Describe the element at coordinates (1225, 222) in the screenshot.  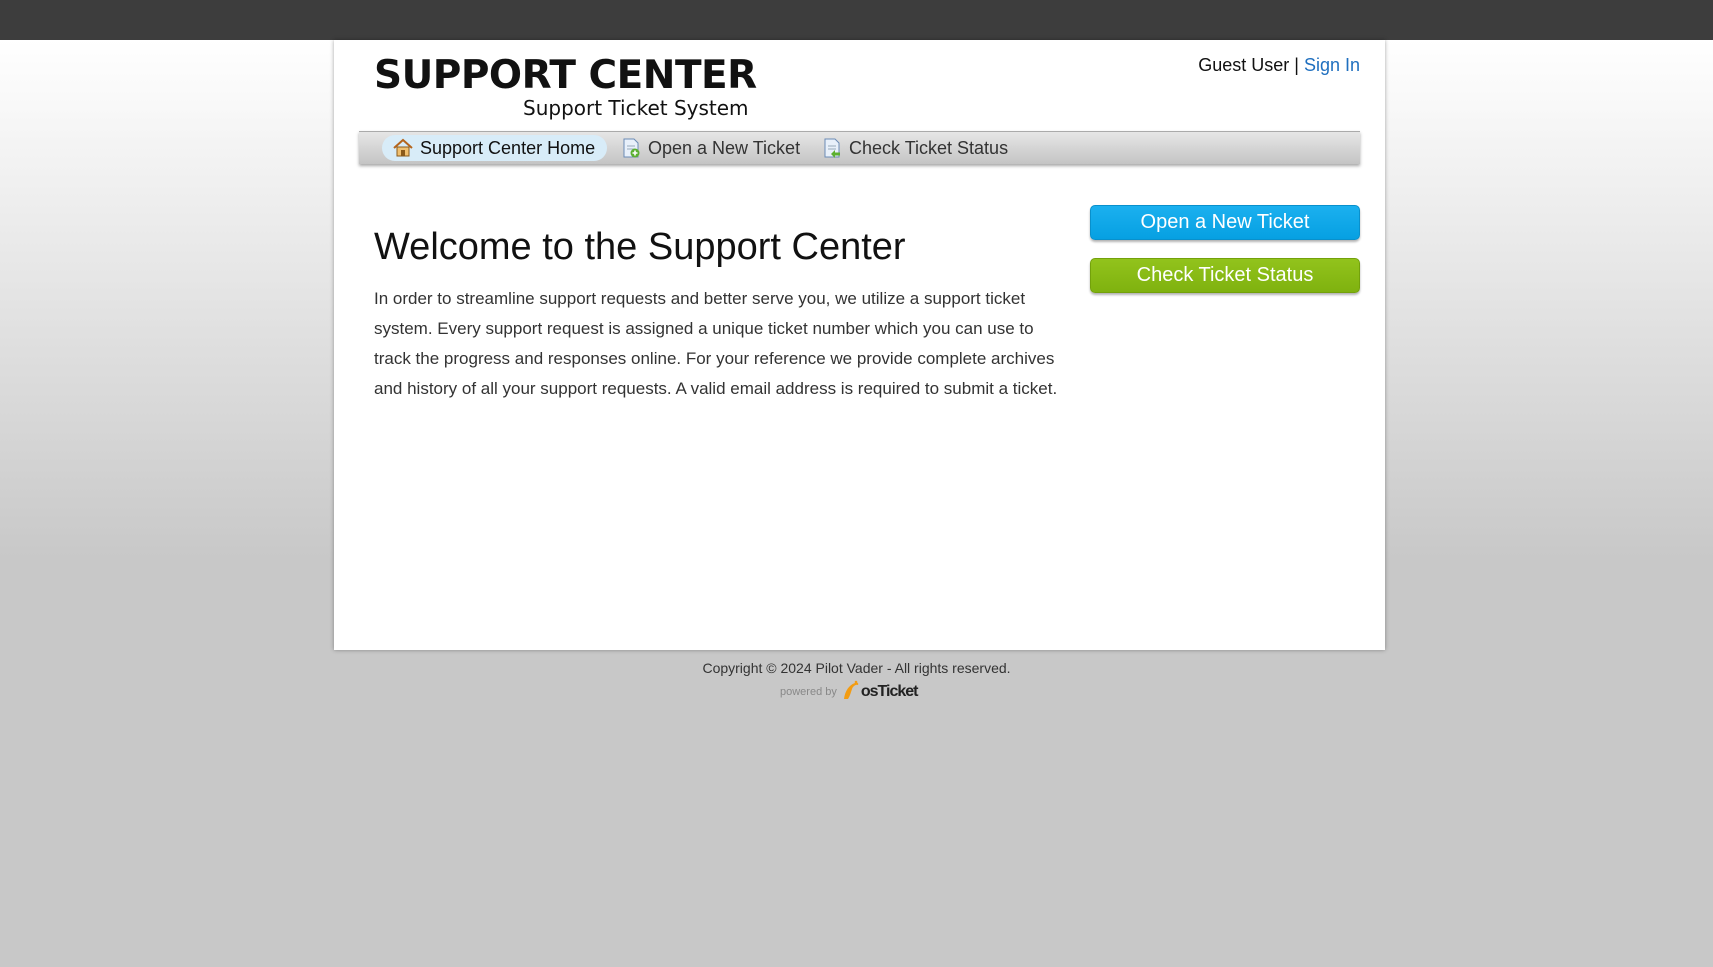
I see `open-new-ticket-button: Open a New Ticket` at that location.